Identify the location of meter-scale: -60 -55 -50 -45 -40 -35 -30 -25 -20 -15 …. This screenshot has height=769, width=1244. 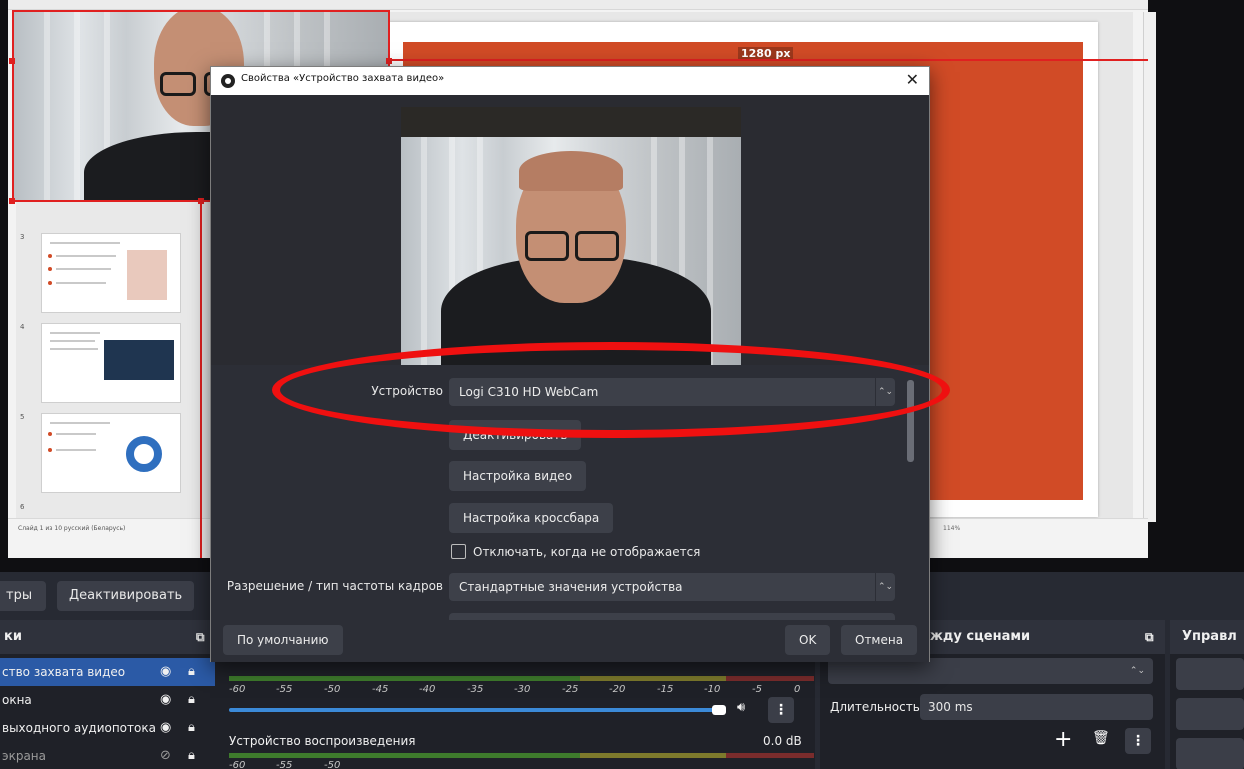
(524, 690).